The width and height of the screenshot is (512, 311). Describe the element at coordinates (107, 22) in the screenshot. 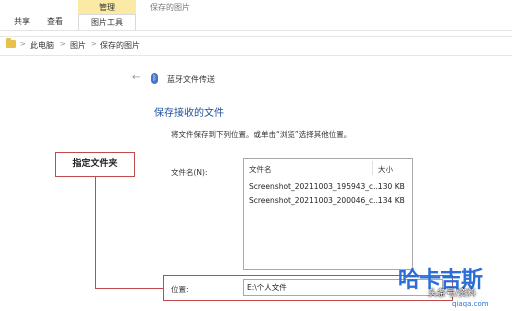

I see `tab-picture-tools: 图片工具` at that location.